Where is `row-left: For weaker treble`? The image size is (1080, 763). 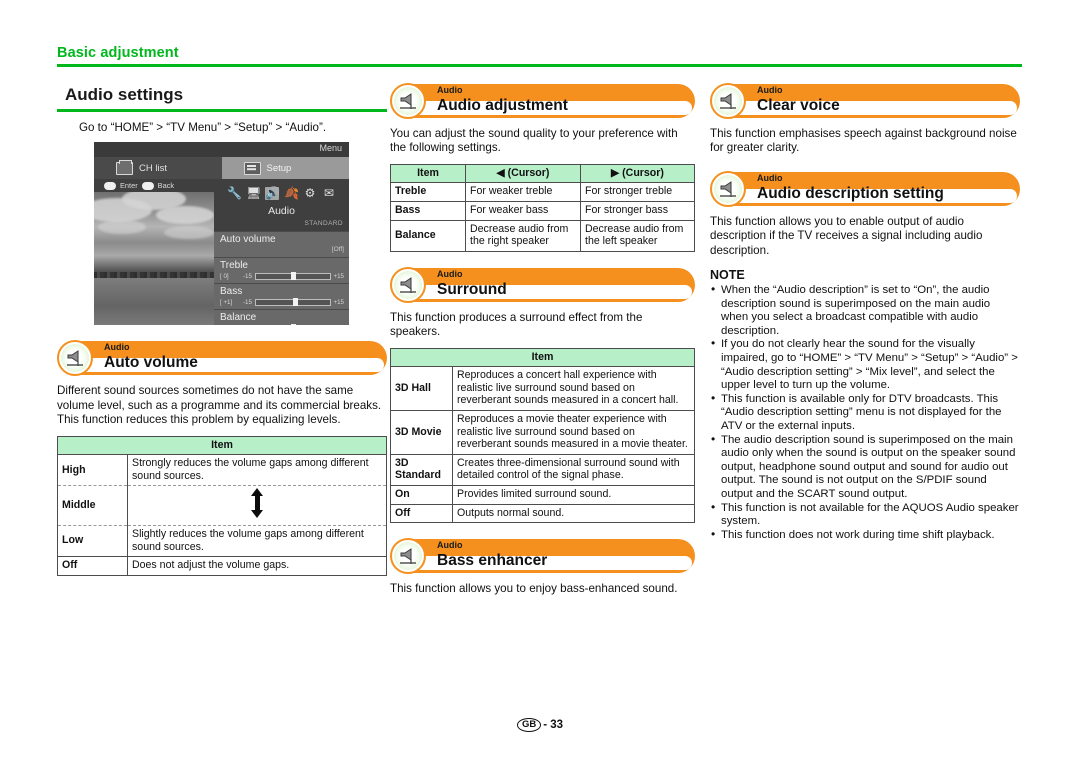
row-left: For weaker treble is located at coordinates (523, 192).